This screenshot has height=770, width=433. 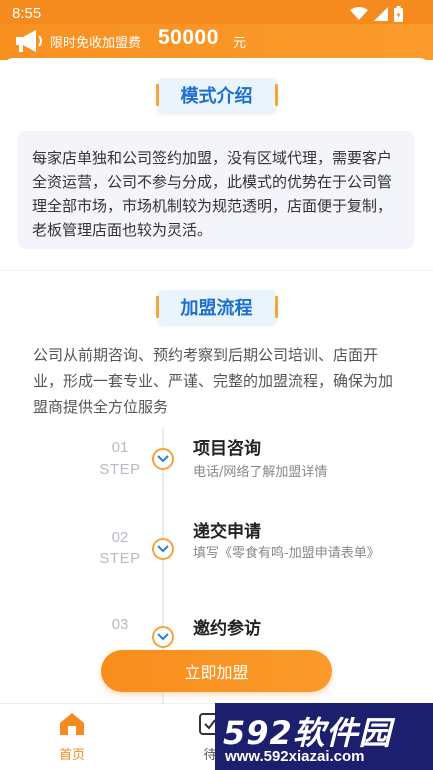 What do you see at coordinates (381, 14) in the screenshot?
I see `signal-icon` at bounding box center [381, 14].